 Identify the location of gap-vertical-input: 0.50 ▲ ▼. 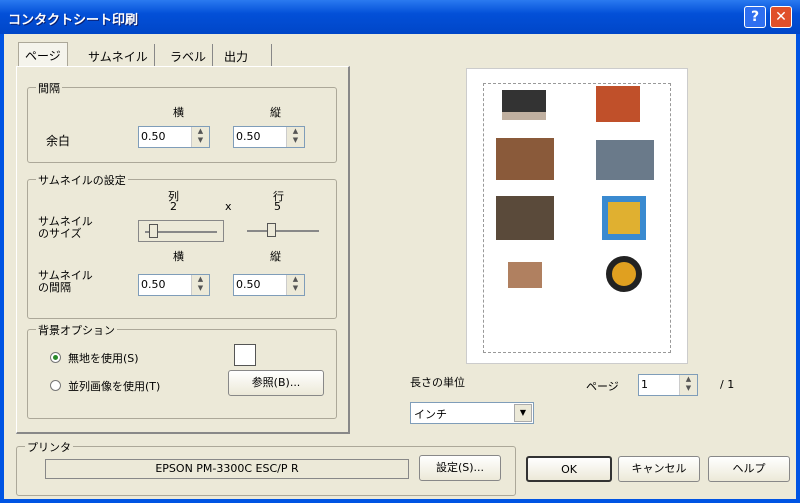
(269, 285).